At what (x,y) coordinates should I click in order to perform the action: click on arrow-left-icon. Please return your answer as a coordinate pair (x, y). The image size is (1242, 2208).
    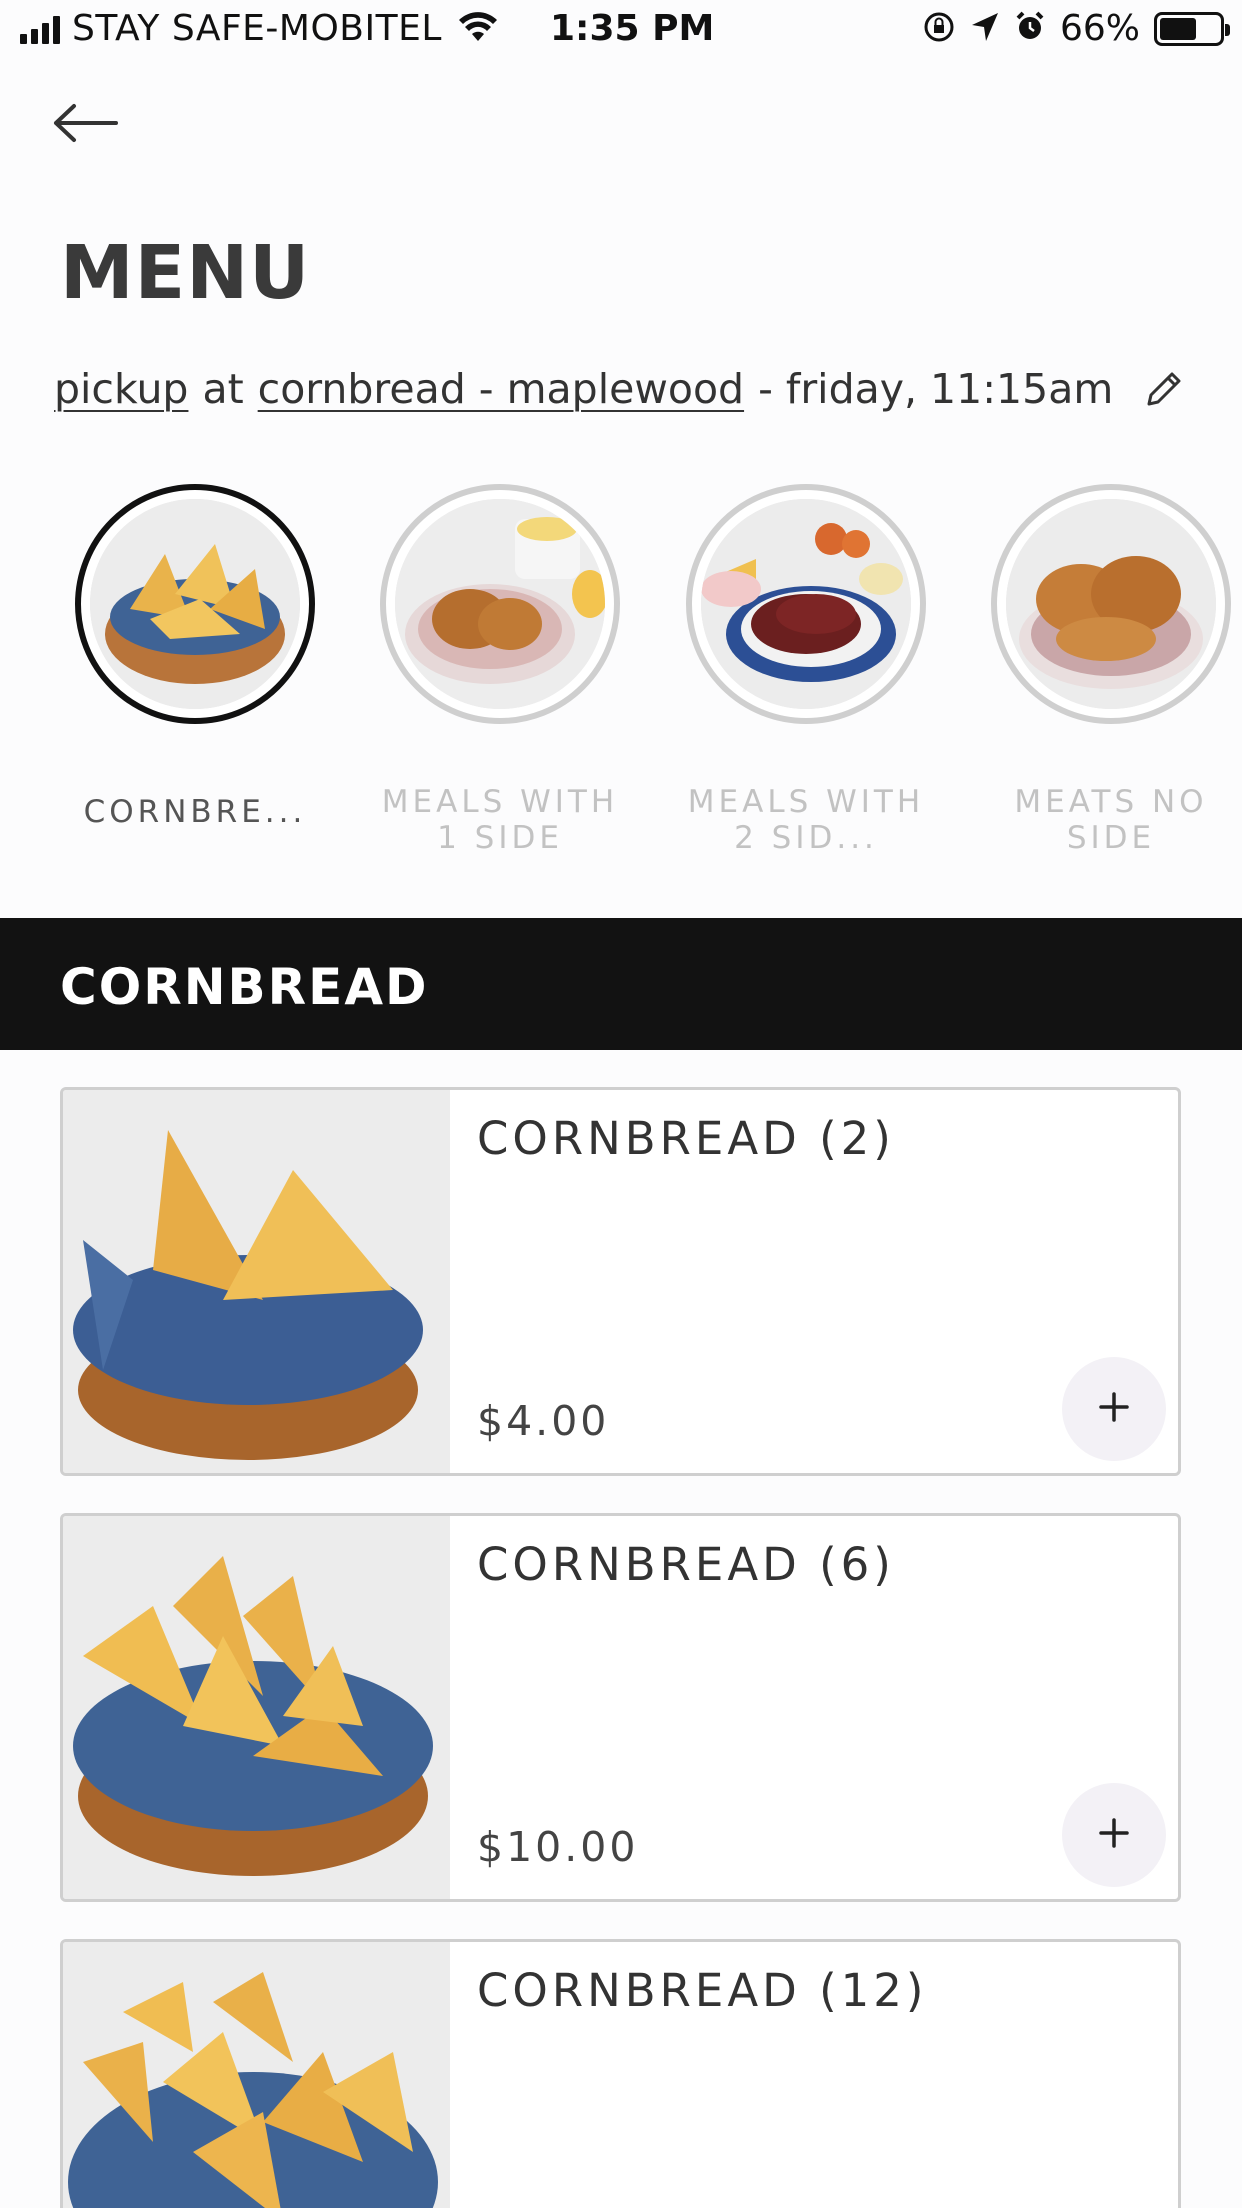
    Looking at the image, I should click on (85, 125).